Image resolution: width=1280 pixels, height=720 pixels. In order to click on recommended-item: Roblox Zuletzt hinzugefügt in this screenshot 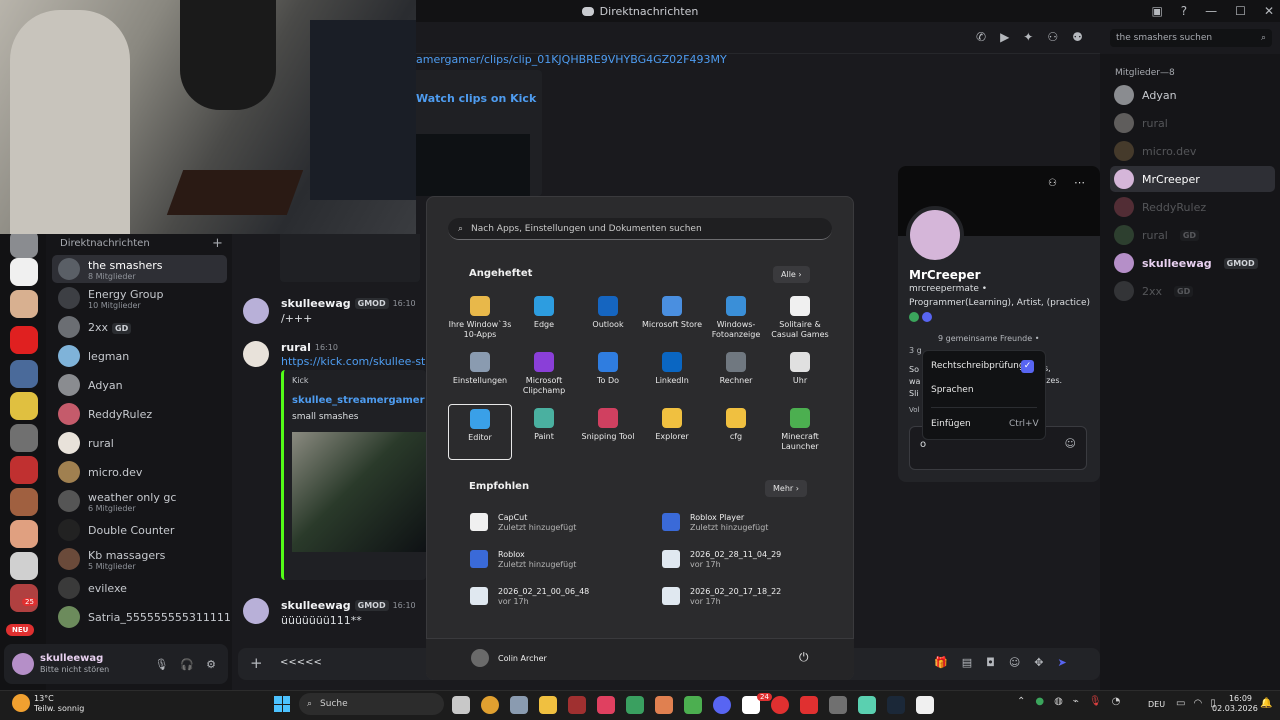, I will do `click(560, 559)`.